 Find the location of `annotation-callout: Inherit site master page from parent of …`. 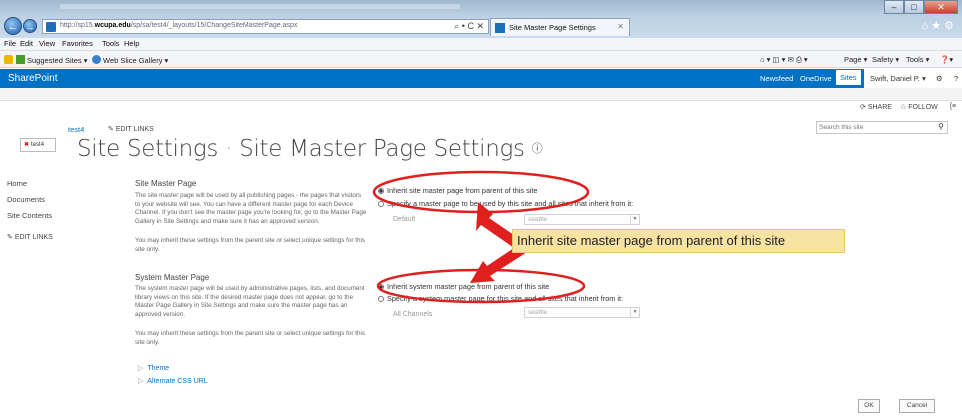

annotation-callout: Inherit site master page from parent of … is located at coordinates (678, 241).